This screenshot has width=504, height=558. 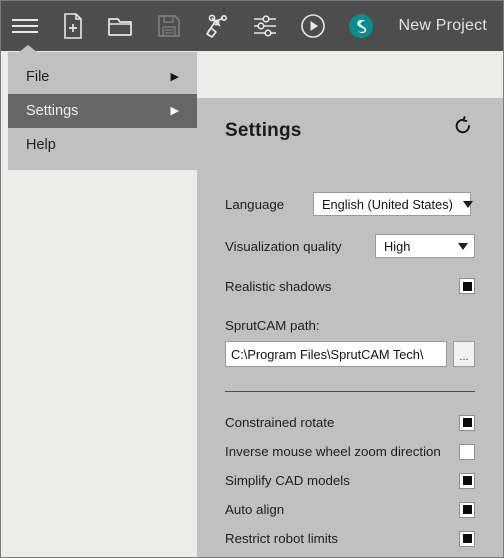 I want to click on option-row-simplify-cad-models: Simplify CAD models, so click(x=350, y=480).